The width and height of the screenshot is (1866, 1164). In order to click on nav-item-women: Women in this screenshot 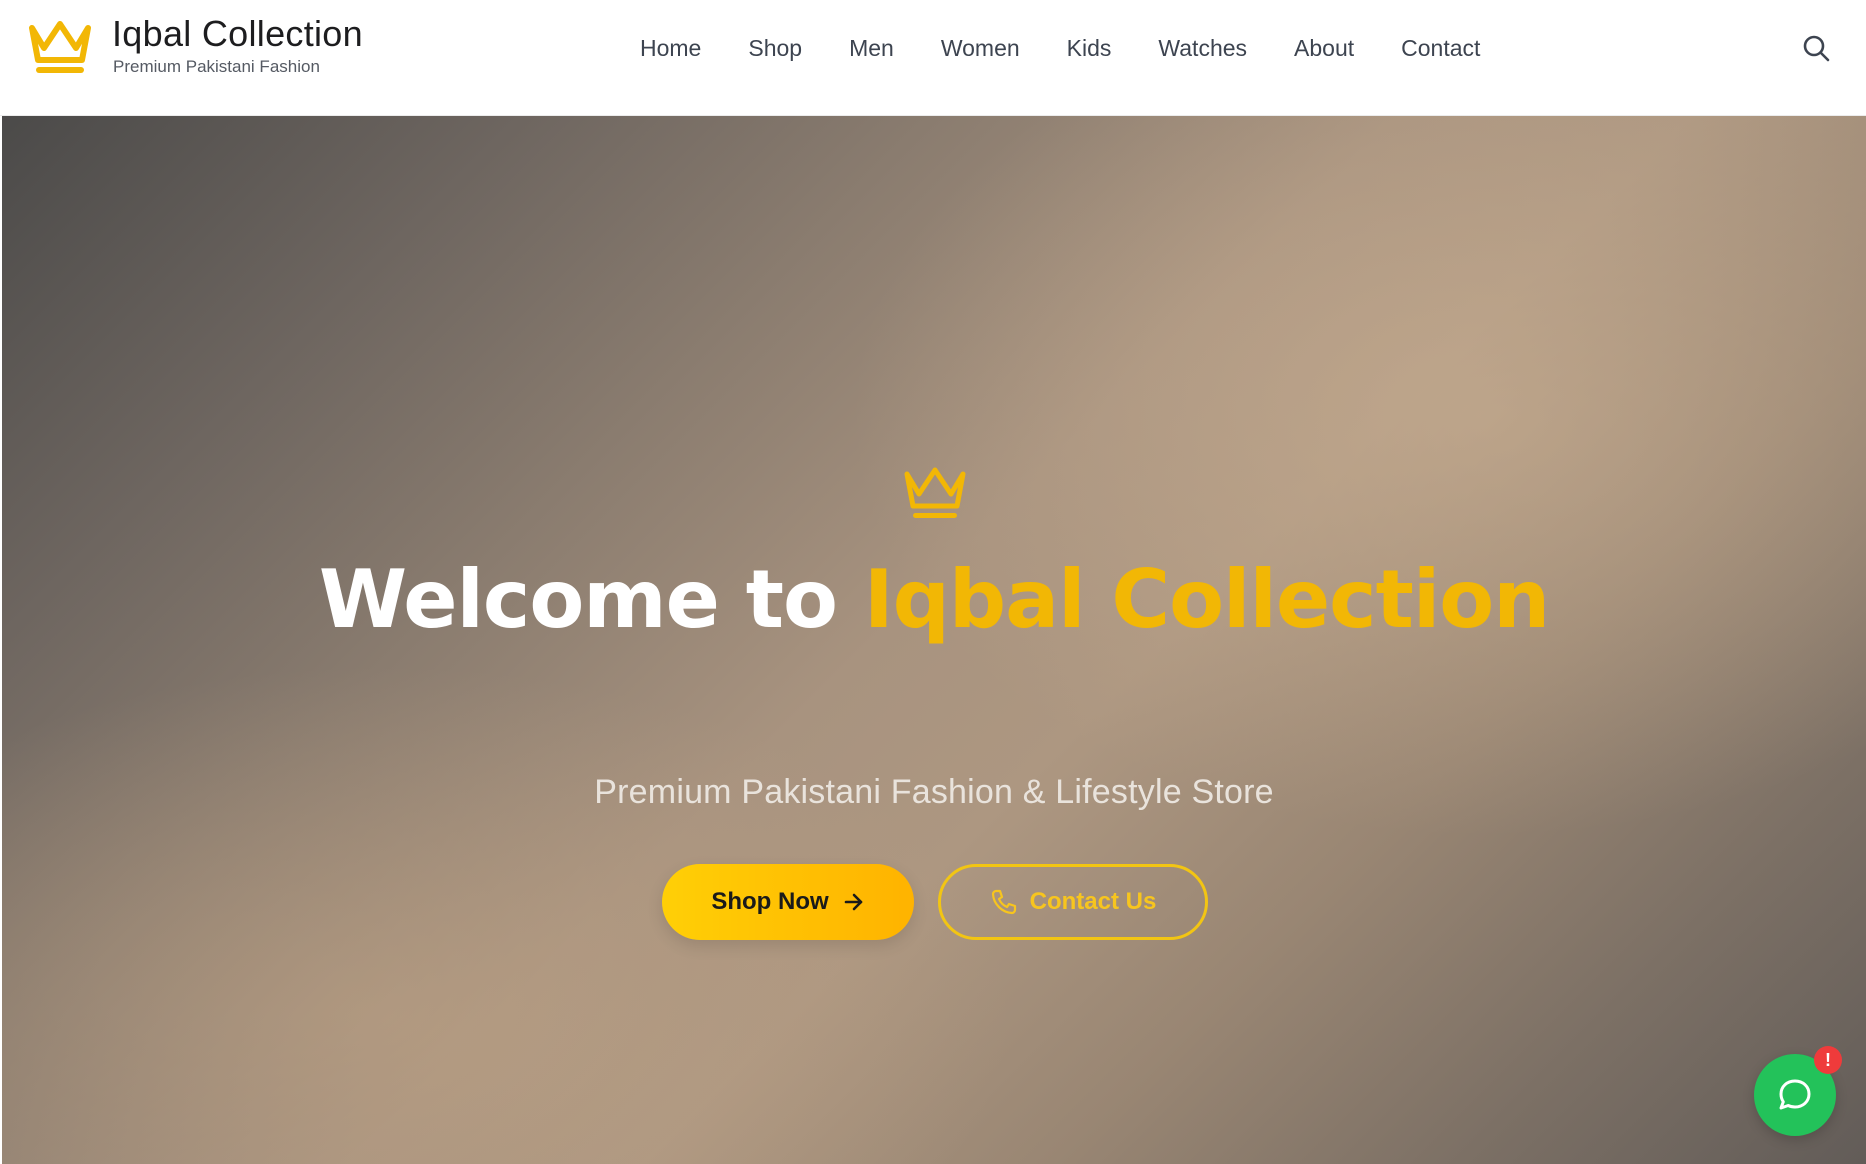, I will do `click(980, 48)`.